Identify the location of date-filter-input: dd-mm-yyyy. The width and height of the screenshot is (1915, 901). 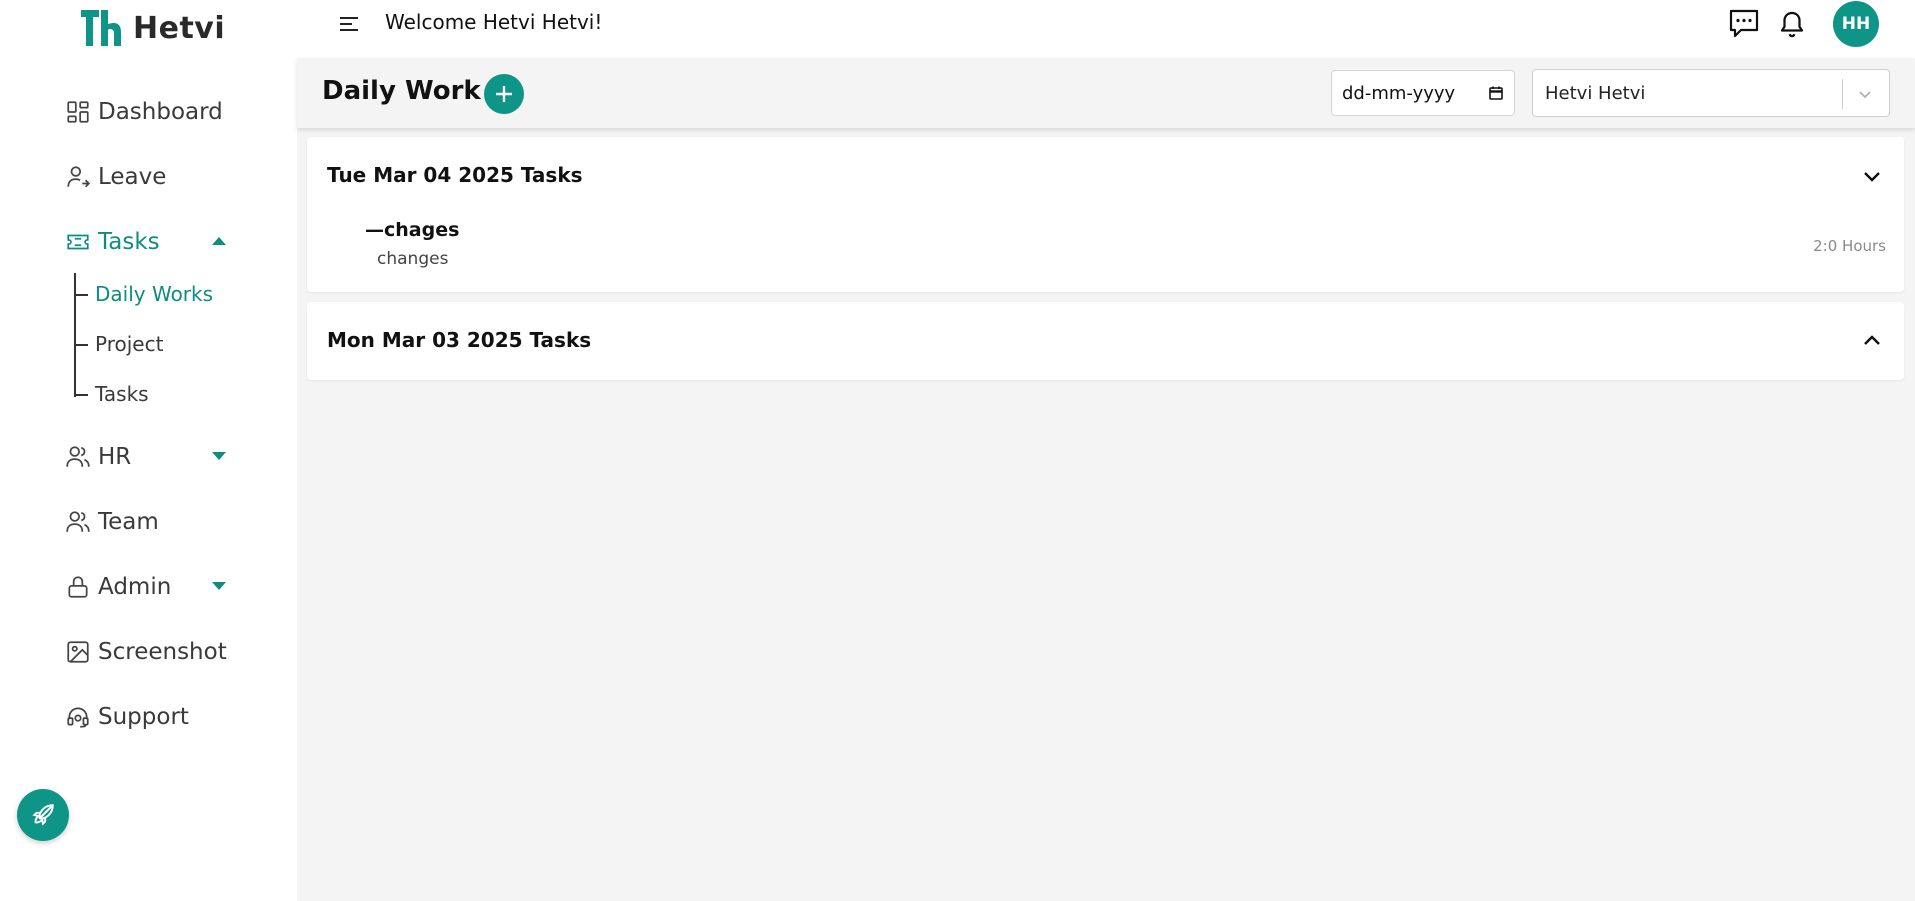
(1423, 93).